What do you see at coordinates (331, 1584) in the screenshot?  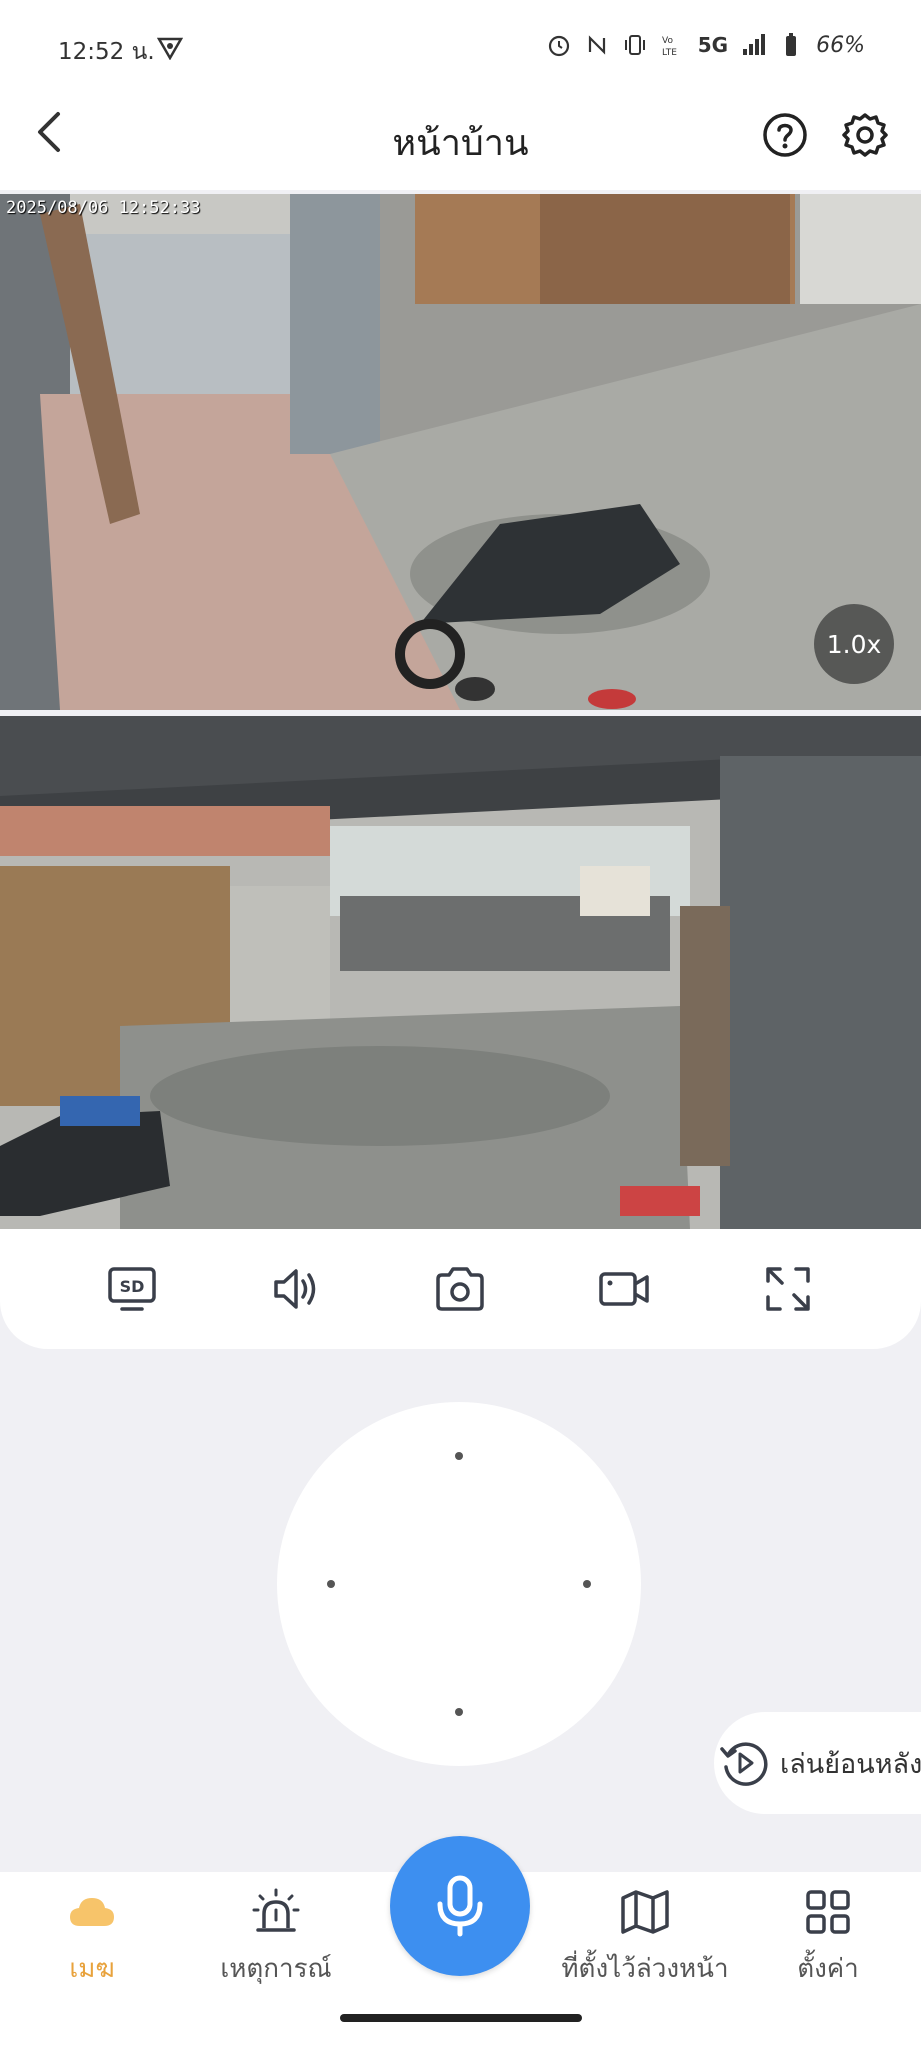 I see `ptz-left` at bounding box center [331, 1584].